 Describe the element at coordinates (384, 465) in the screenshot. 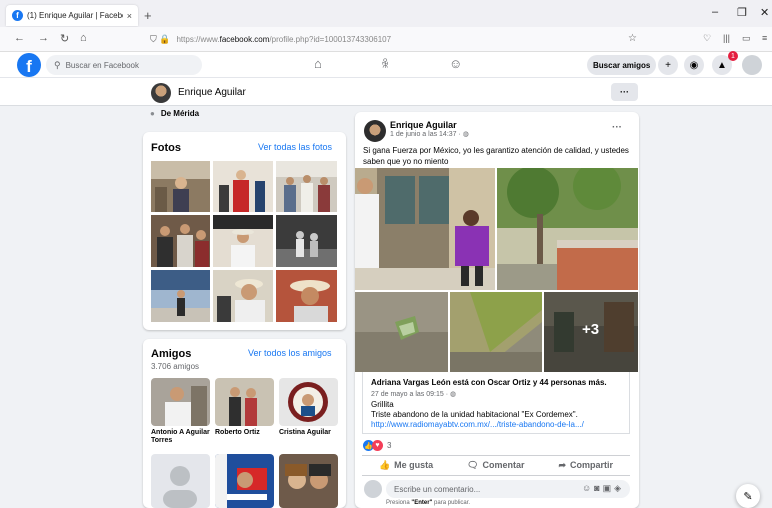

I see `thumbs-up-icon: 👍` at that location.